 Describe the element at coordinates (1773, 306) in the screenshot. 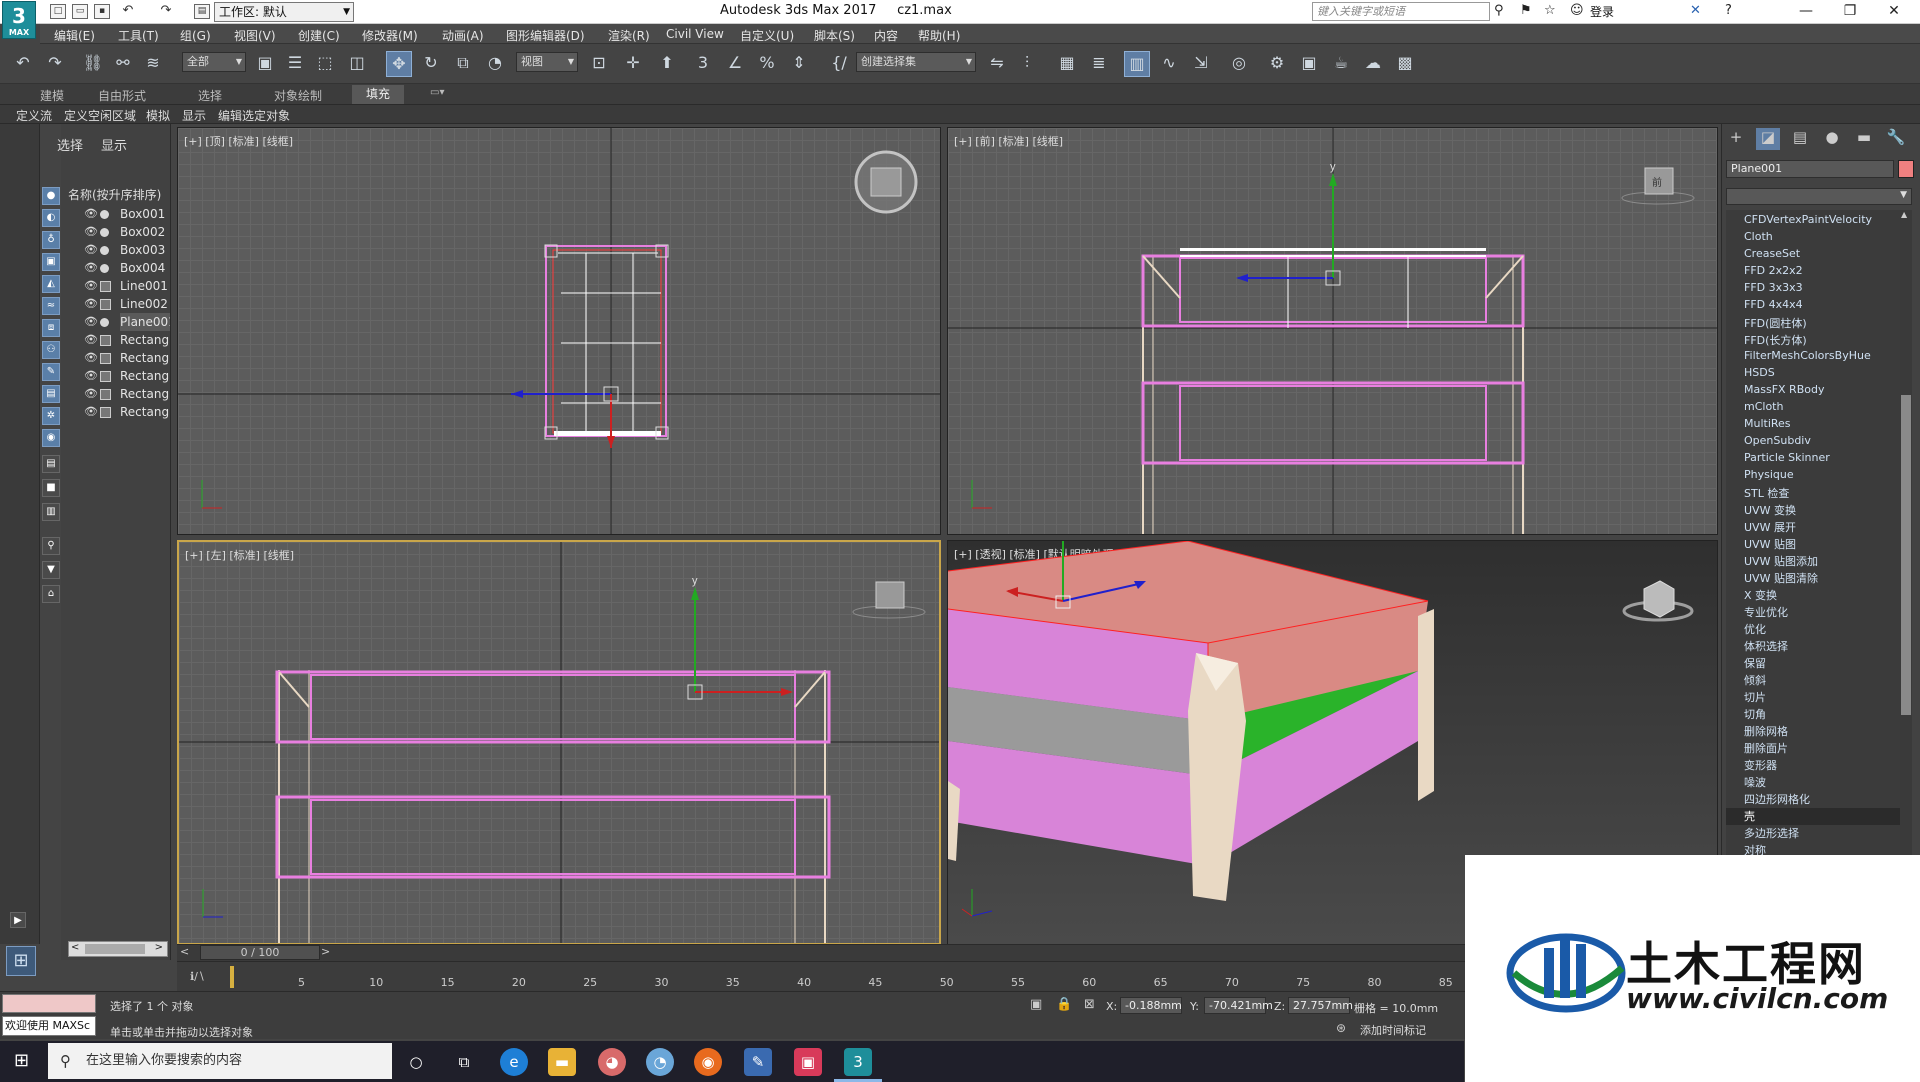

I see `modifier-list-item: FFD 4x4x4` at that location.